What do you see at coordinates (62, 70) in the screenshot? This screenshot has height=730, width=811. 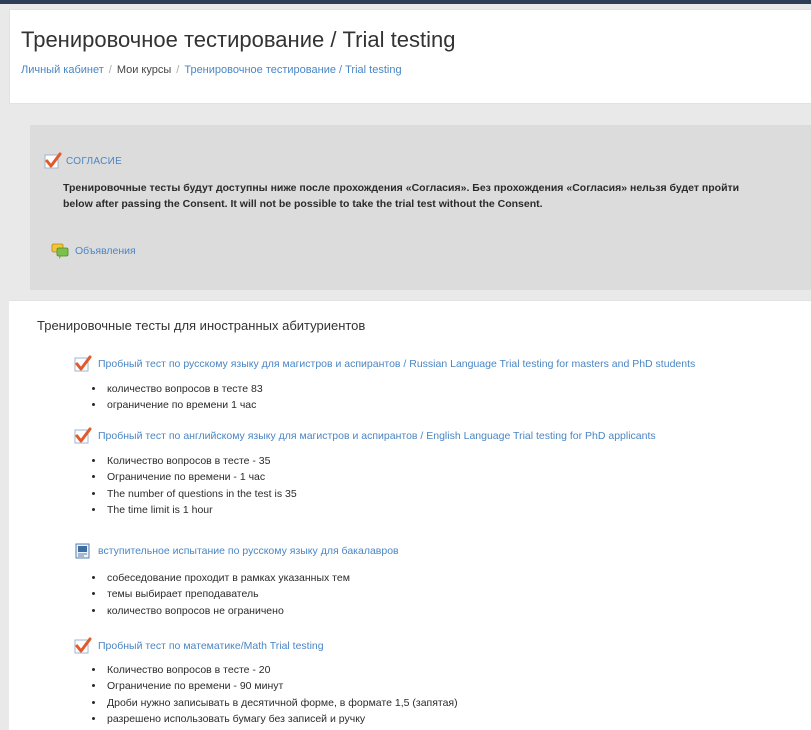 I see `breadcrumb-home: Личный кабинет` at bounding box center [62, 70].